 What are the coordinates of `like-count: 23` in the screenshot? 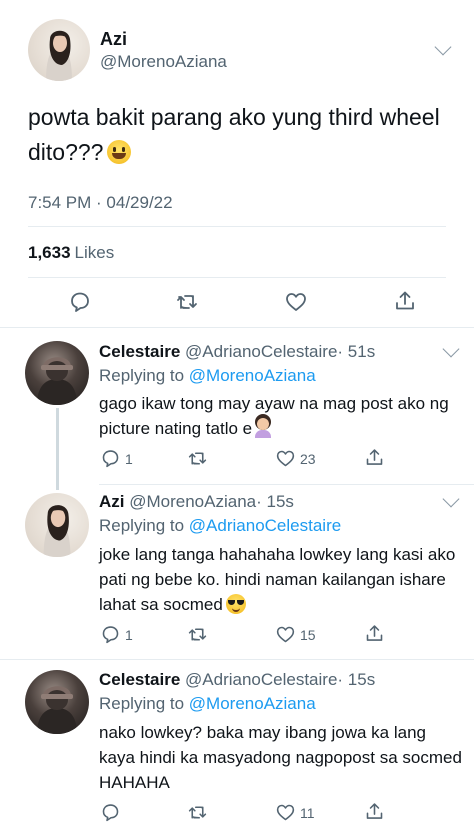 It's located at (308, 458).